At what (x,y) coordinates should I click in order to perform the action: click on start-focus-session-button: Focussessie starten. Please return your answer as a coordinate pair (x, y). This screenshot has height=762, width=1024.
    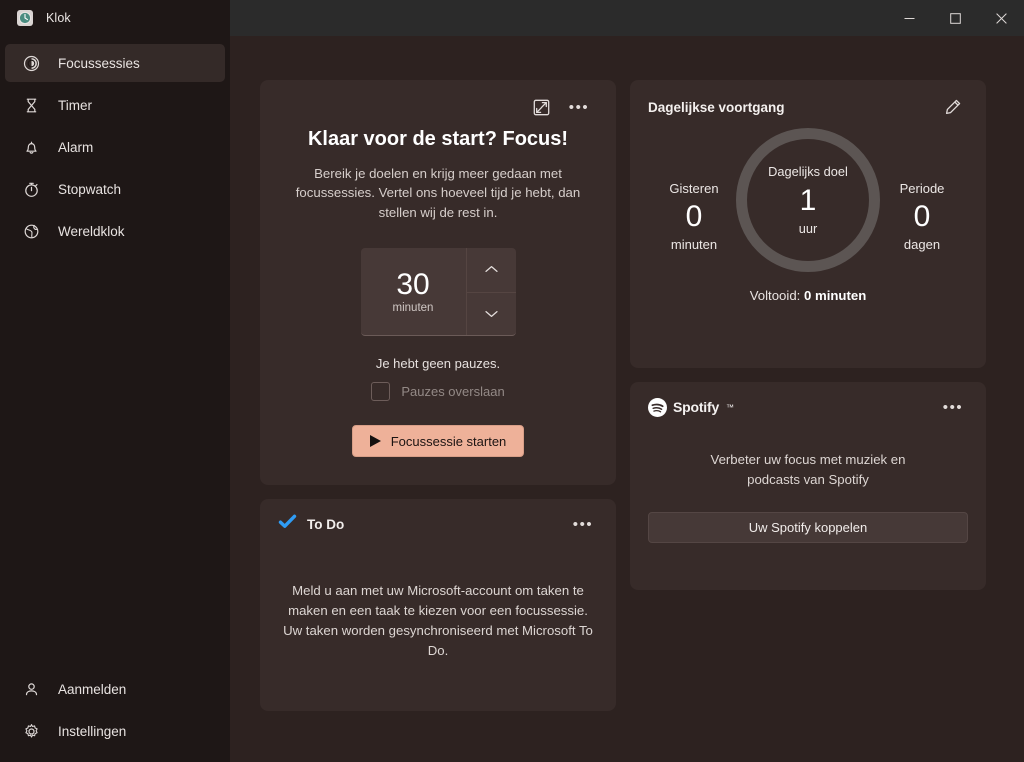
    Looking at the image, I should click on (438, 441).